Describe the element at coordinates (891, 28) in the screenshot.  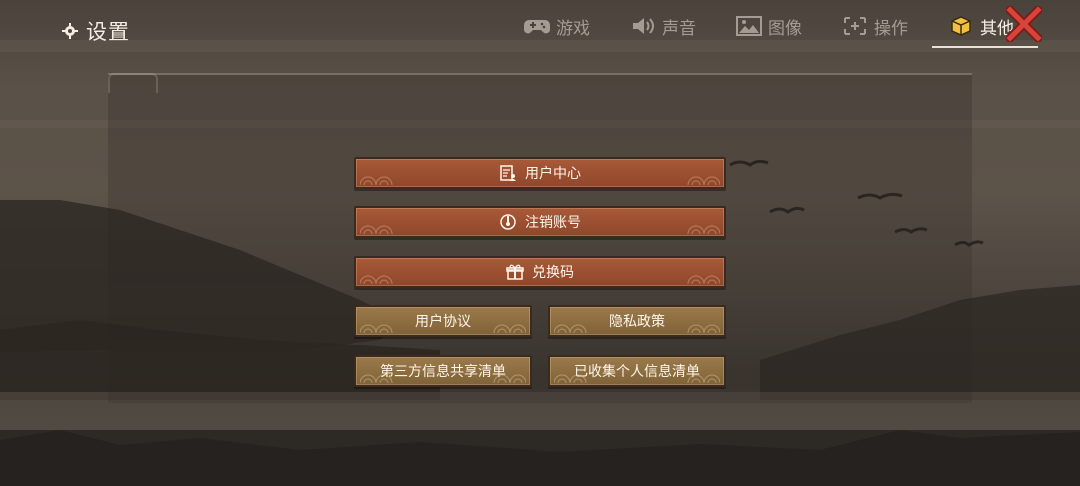
I see `tab-controls-label: 操作` at that location.